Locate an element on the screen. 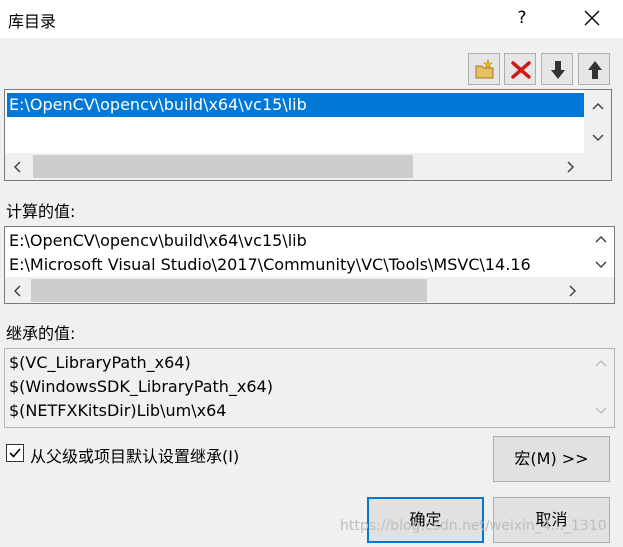 Image resolution: width=623 pixels, height=547 pixels. computed-value-line: E:\OpenCV\opencv\build\x64\vc15\lib is located at coordinates (158, 240).